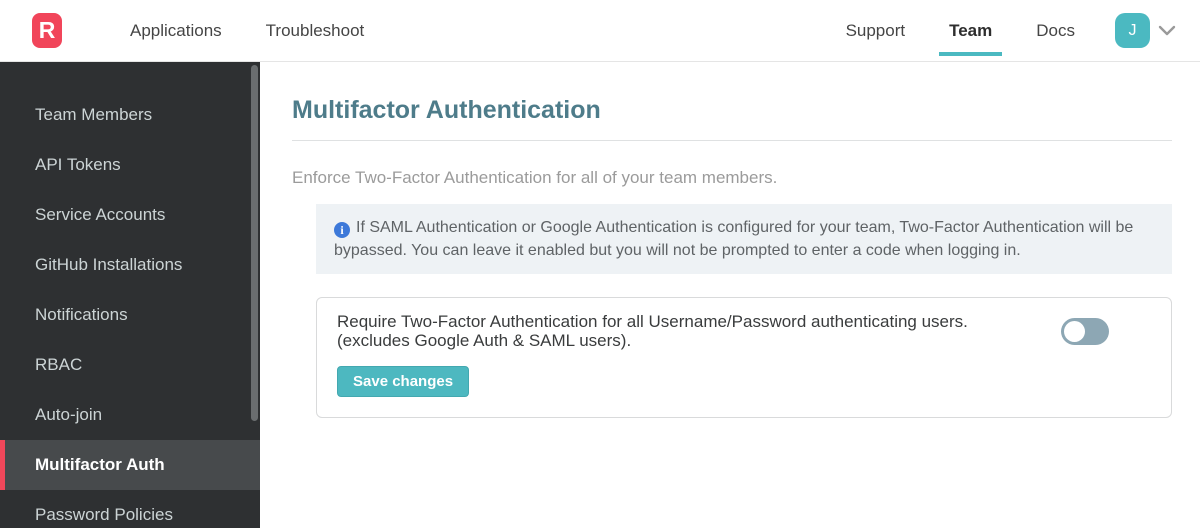  Describe the element at coordinates (130, 215) in the screenshot. I see `sidebar-item-service-accounts: Service Accounts` at that location.